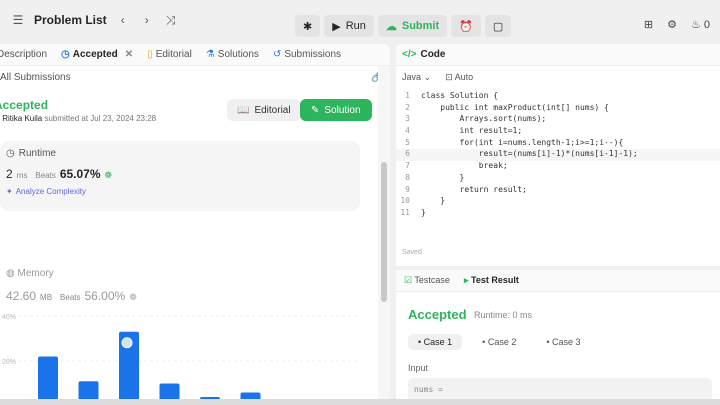 Image resolution: width=720 pixels, height=405 pixels. Describe the element at coordinates (405, 201) in the screenshot. I see `line-number: 10` at that location.